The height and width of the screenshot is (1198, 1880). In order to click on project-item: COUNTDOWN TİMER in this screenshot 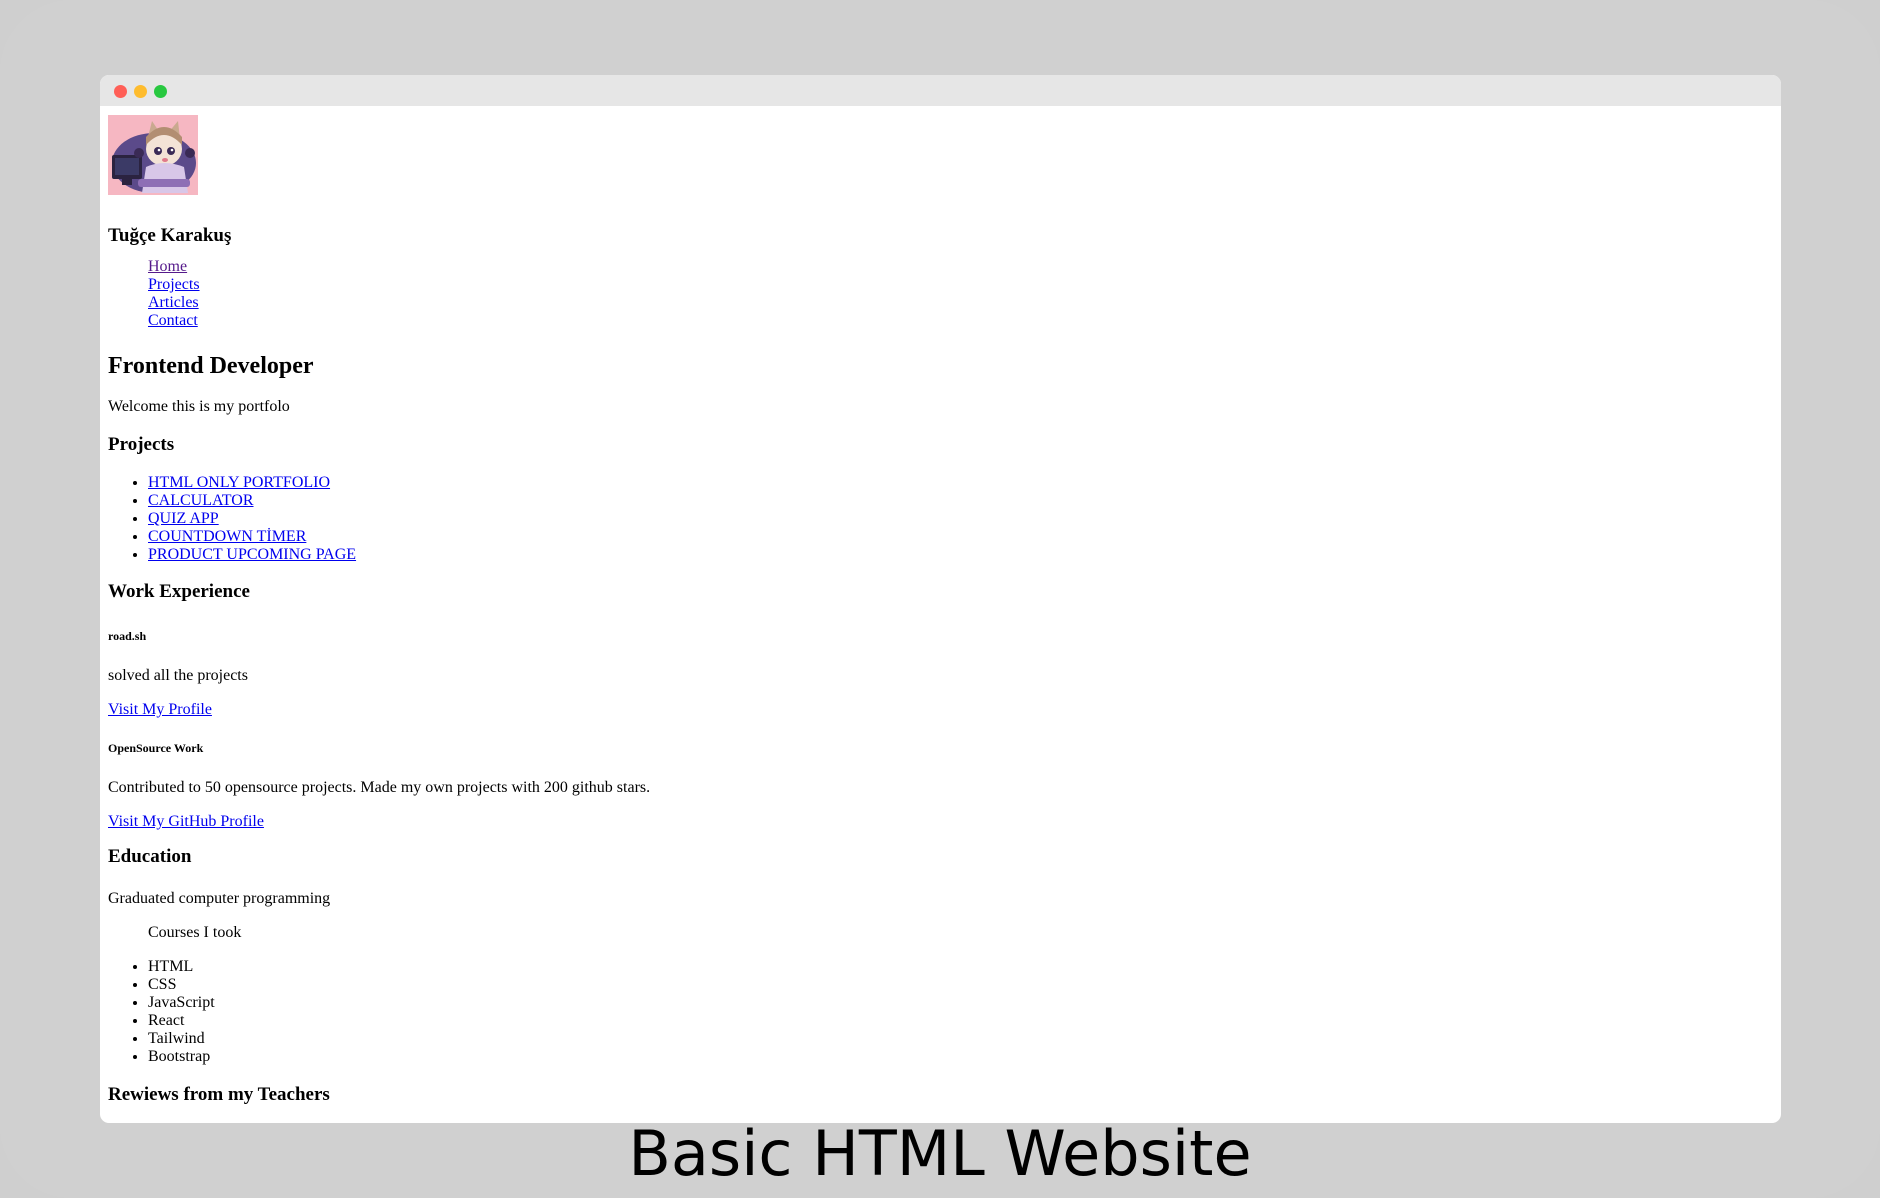, I will do `click(252, 537)`.